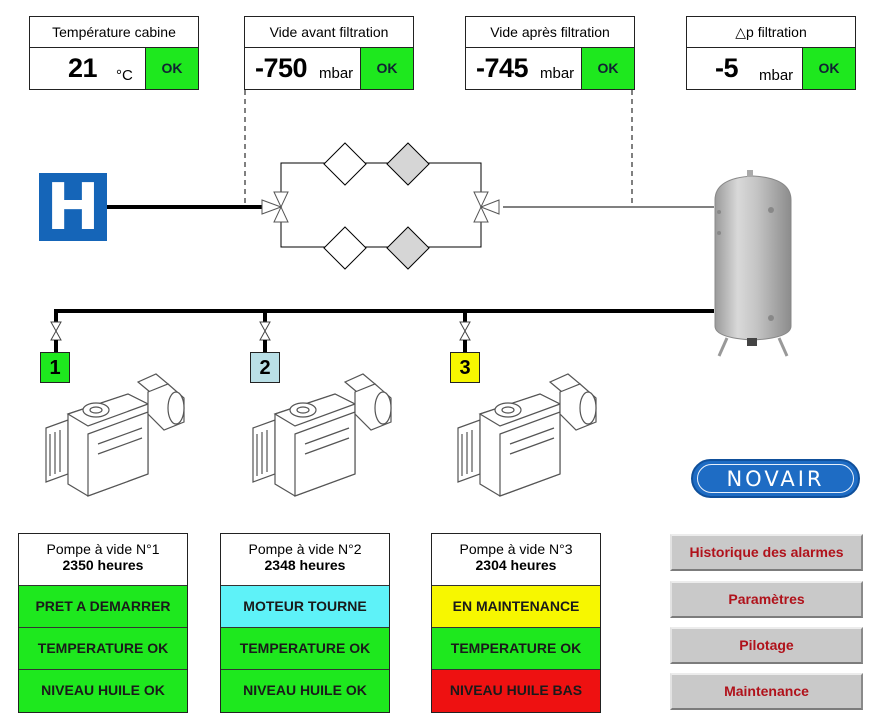 This screenshot has width=881, height=726. What do you see at coordinates (103, 607) in the screenshot?
I see `pump-state-row: PRET A DEMARRER` at bounding box center [103, 607].